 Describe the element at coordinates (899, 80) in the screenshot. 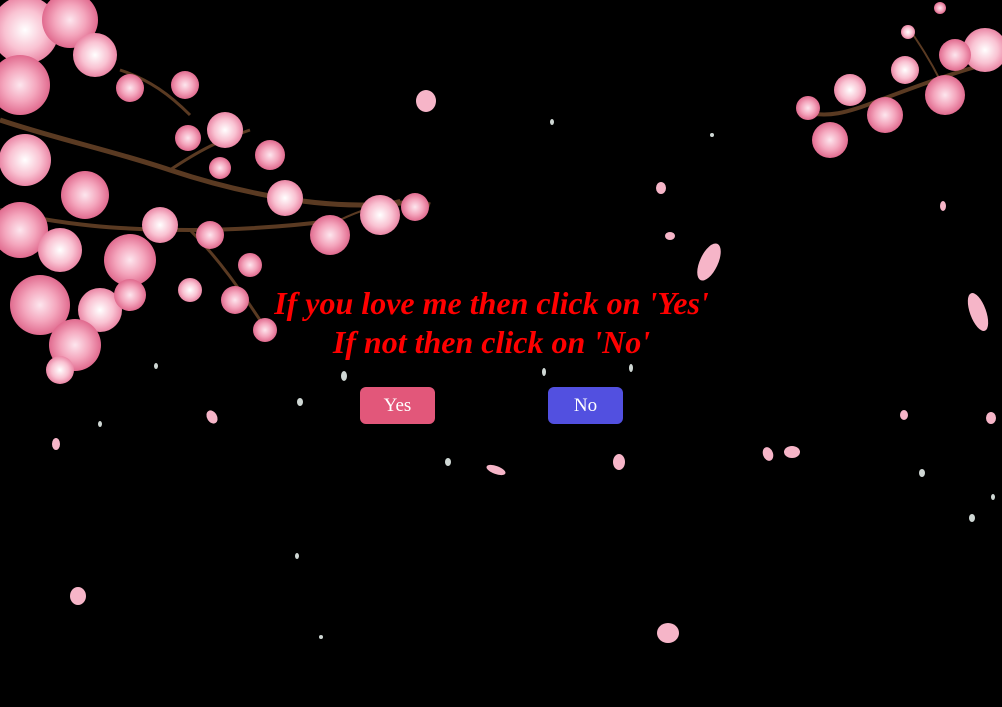

I see `right-blossom-branch` at that location.